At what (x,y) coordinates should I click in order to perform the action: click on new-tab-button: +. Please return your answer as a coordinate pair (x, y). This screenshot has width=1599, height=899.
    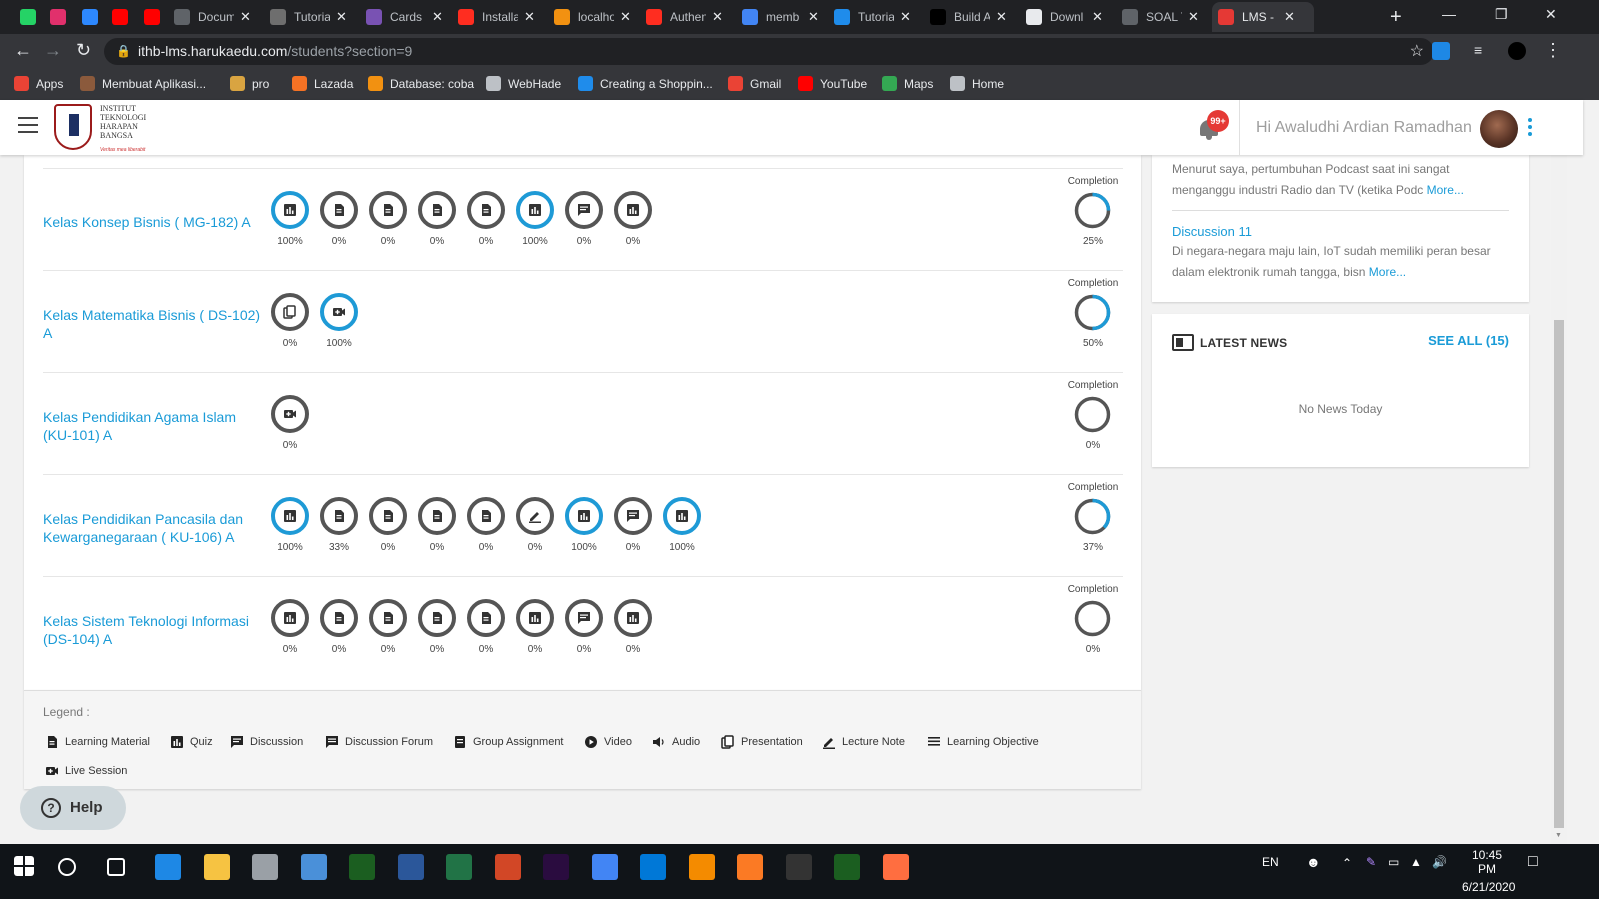
    Looking at the image, I should click on (1396, 17).